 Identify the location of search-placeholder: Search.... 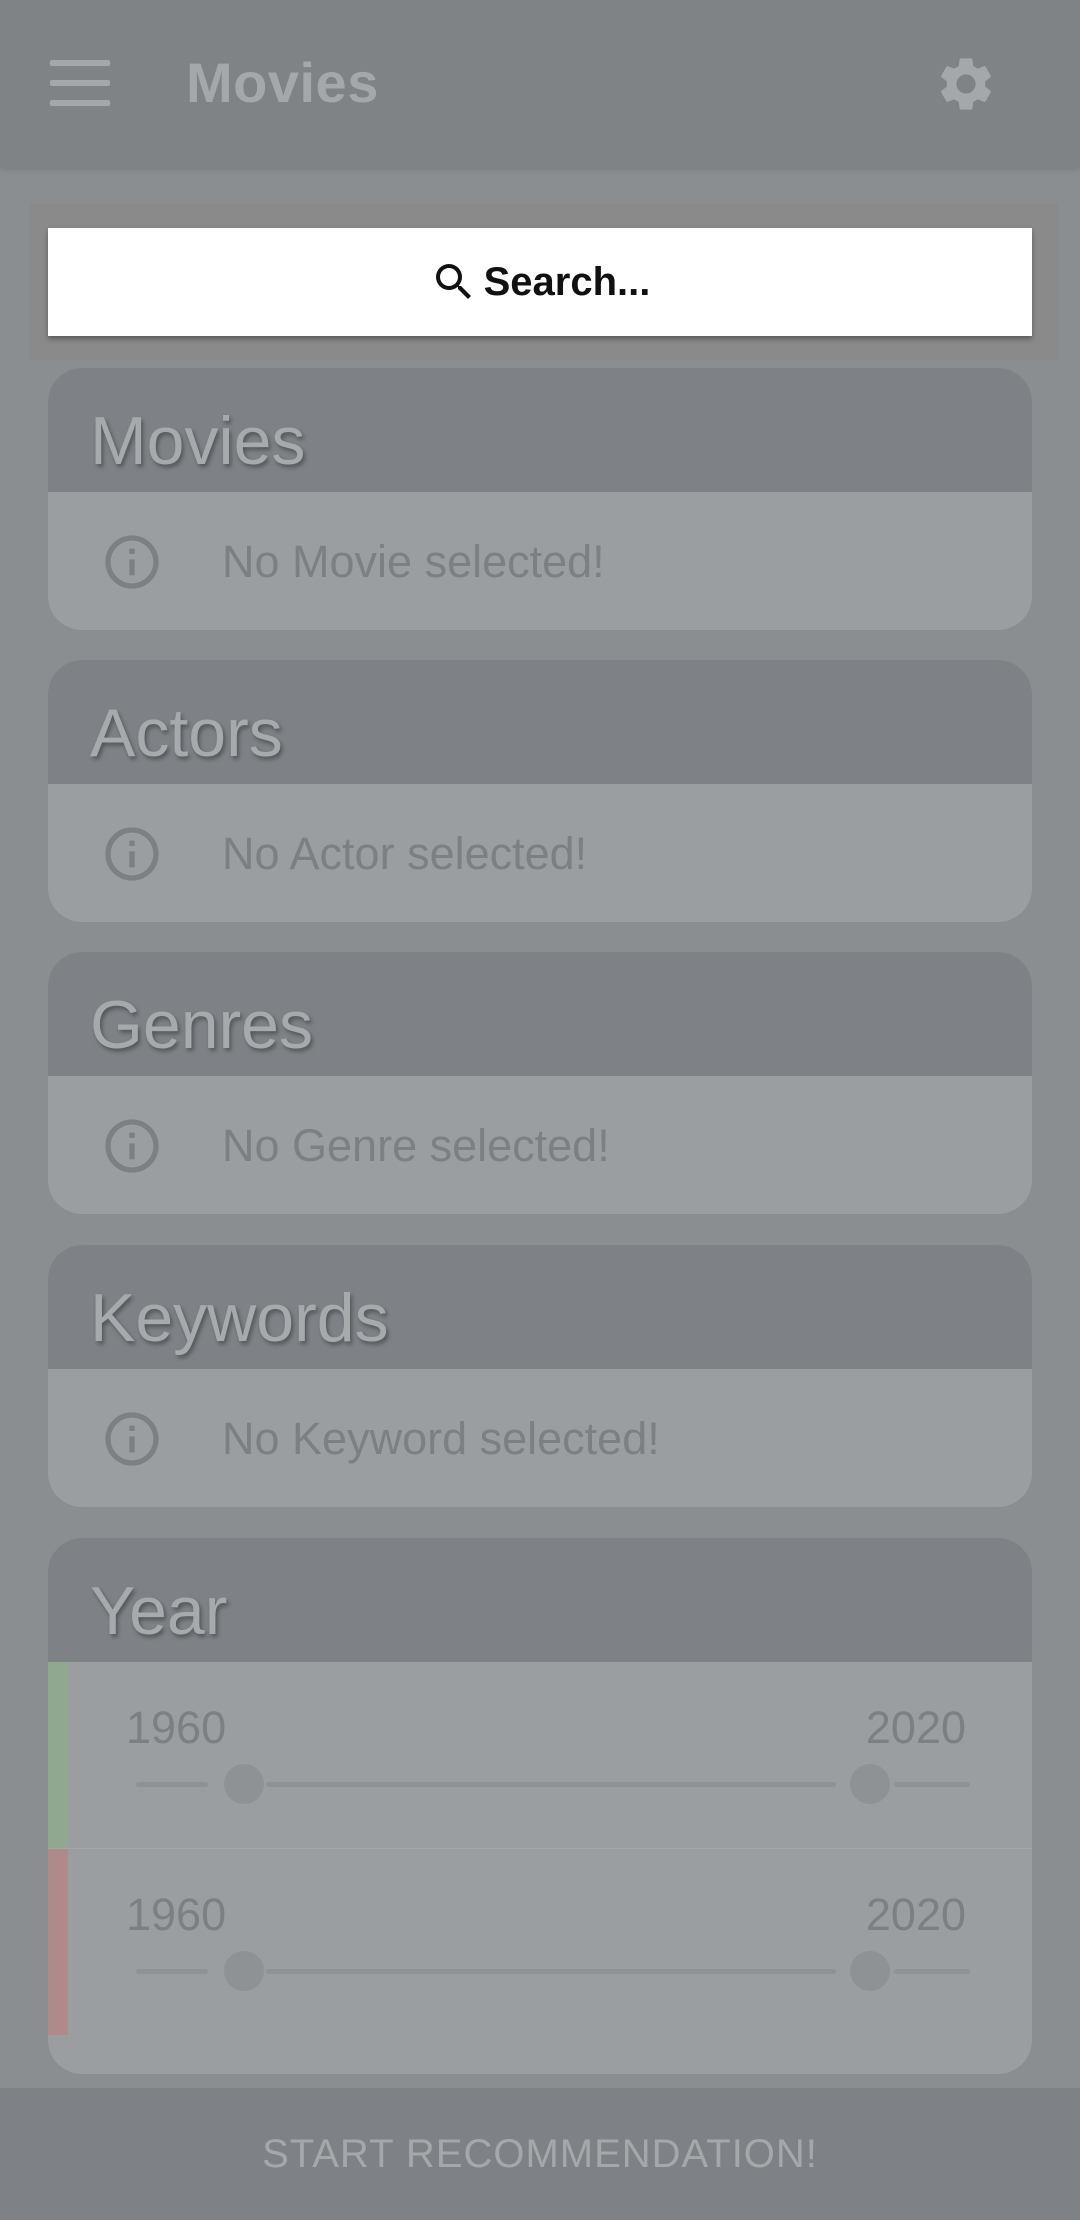
(567, 281).